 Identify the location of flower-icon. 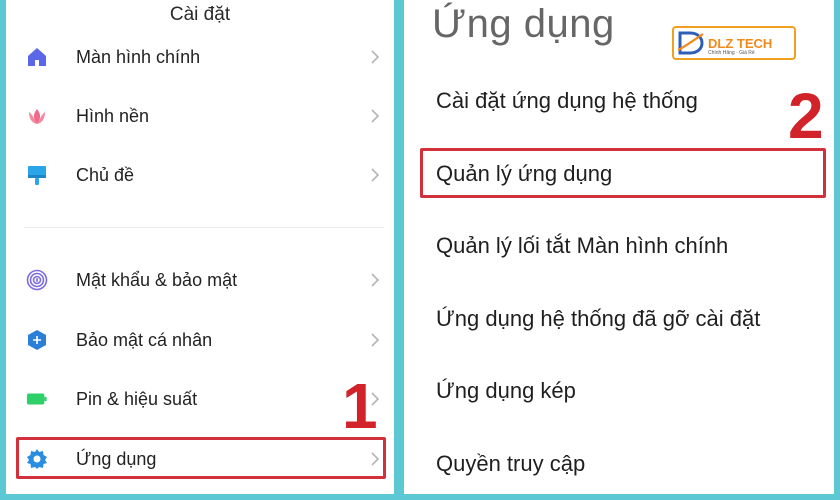
(37, 116).